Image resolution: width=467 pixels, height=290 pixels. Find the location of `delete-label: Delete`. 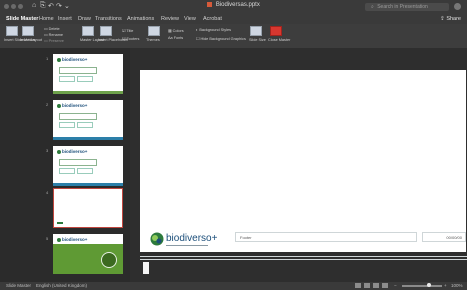

delete-label: Delete is located at coordinates (54, 29).